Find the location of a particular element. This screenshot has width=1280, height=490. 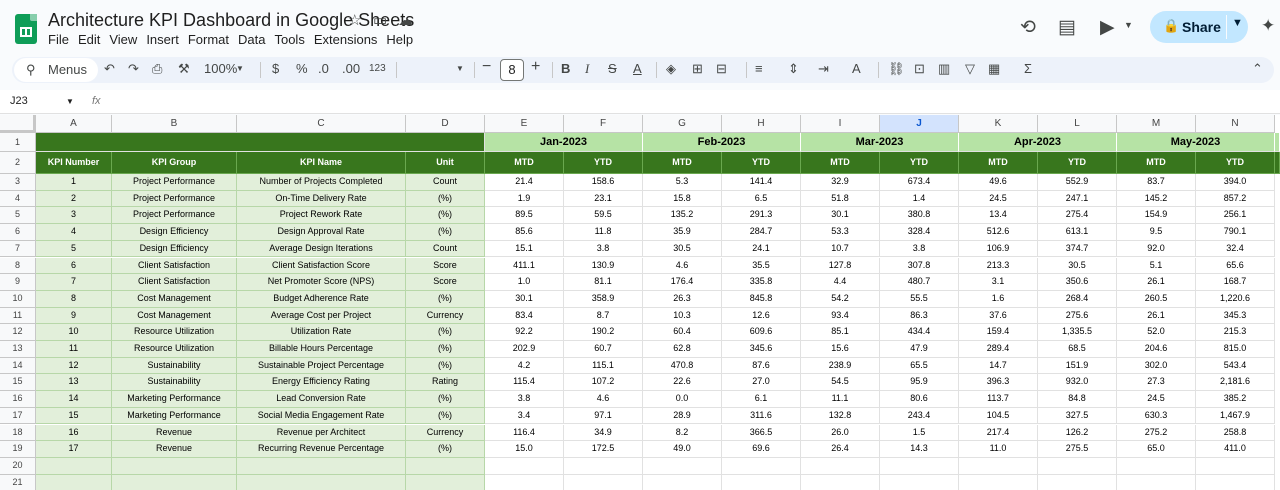

table-cell: 6 is located at coordinates (74, 266).